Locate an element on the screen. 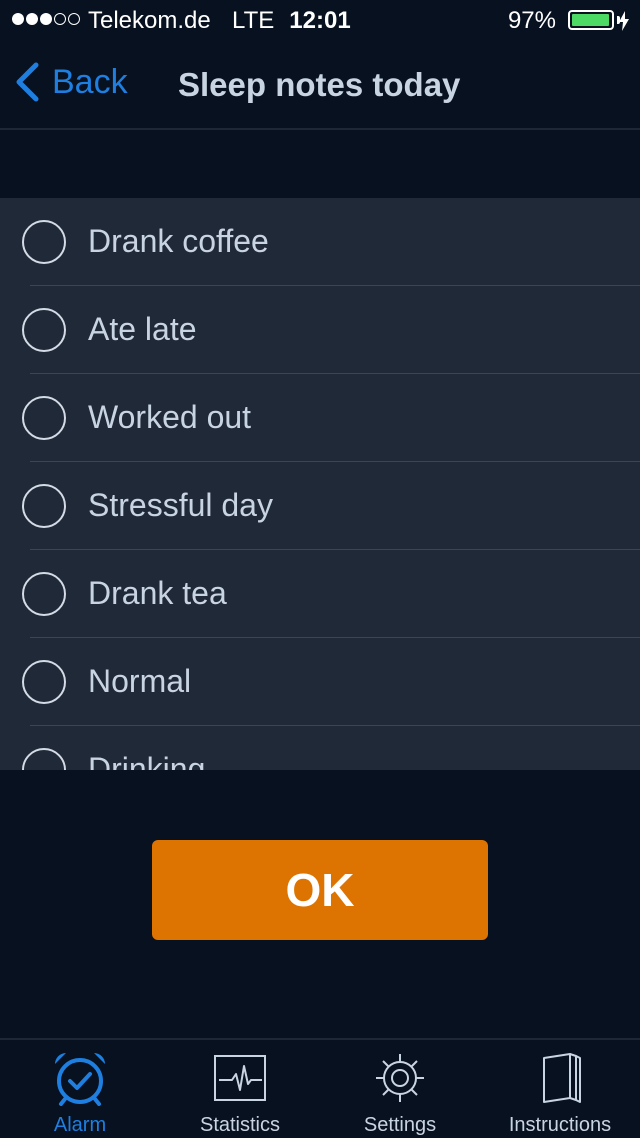  list-item: Stressful day is located at coordinates (320, 506).